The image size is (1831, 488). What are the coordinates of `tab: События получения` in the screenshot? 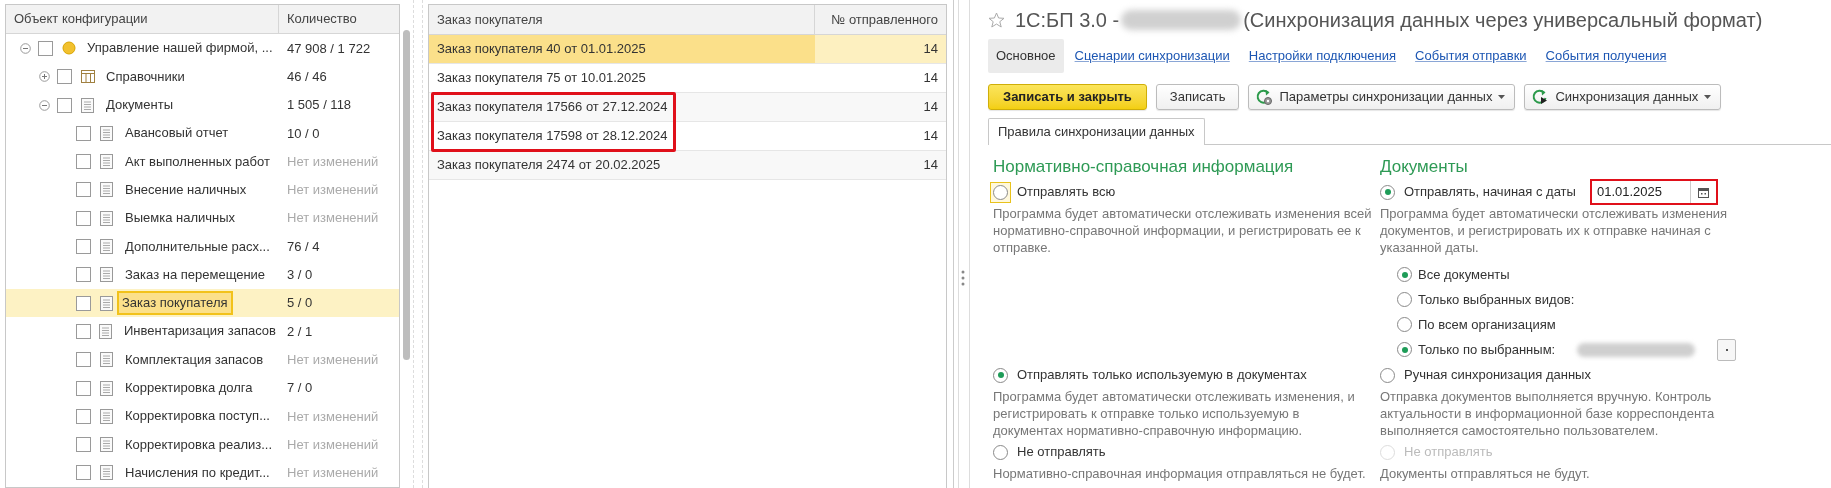 It's located at (1606, 56).